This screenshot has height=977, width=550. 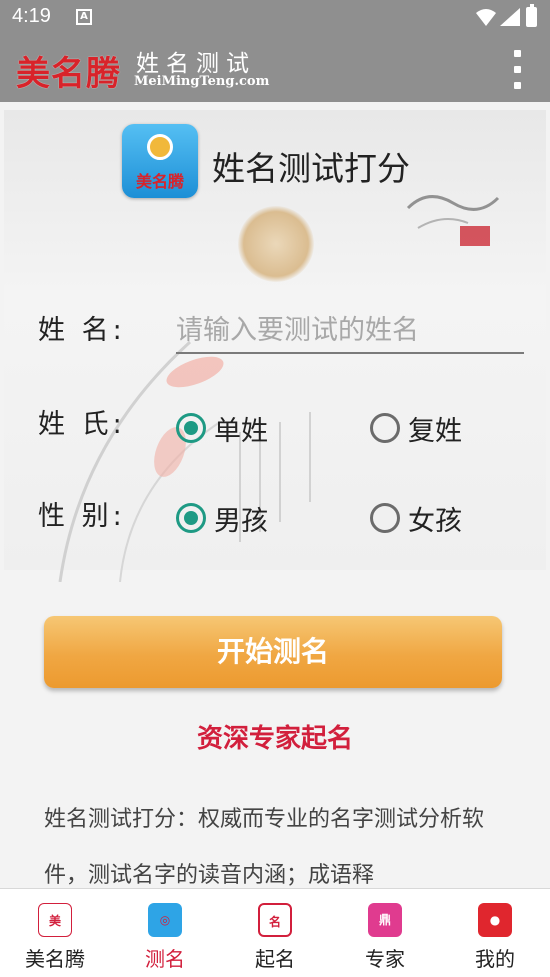 I want to click on notification-icon: A, so click(x=84, y=17).